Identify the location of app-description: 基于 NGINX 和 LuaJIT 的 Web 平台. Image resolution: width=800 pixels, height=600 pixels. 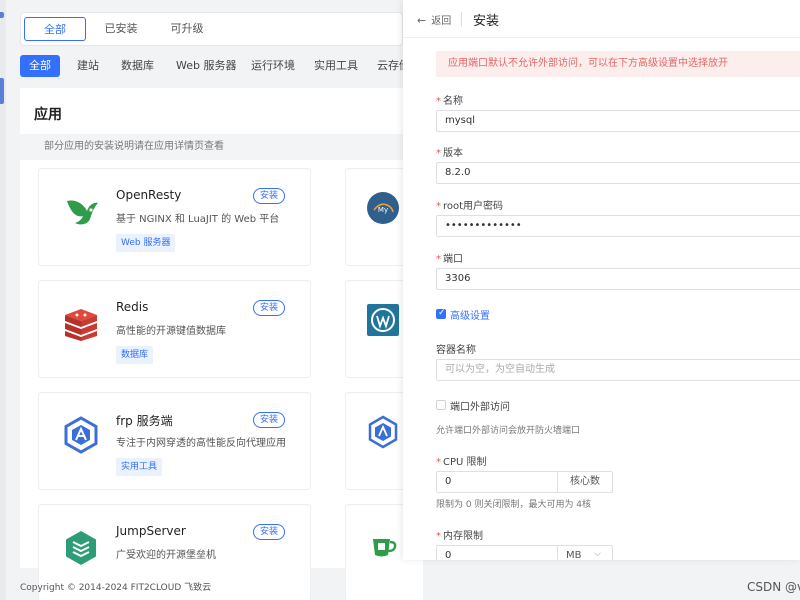
(198, 219).